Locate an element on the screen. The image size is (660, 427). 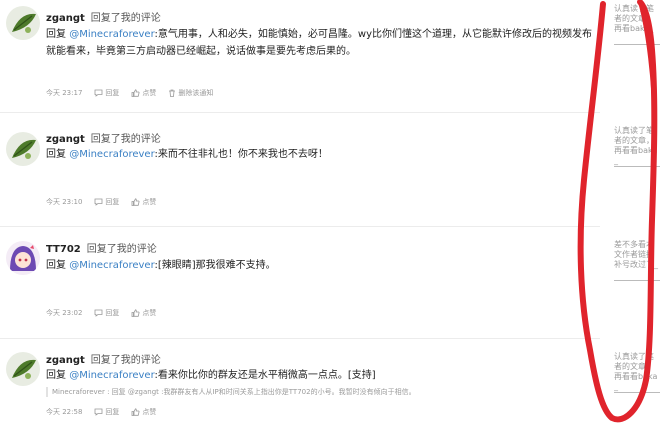
delete-button-label: 删除该通知 is located at coordinates (196, 93).